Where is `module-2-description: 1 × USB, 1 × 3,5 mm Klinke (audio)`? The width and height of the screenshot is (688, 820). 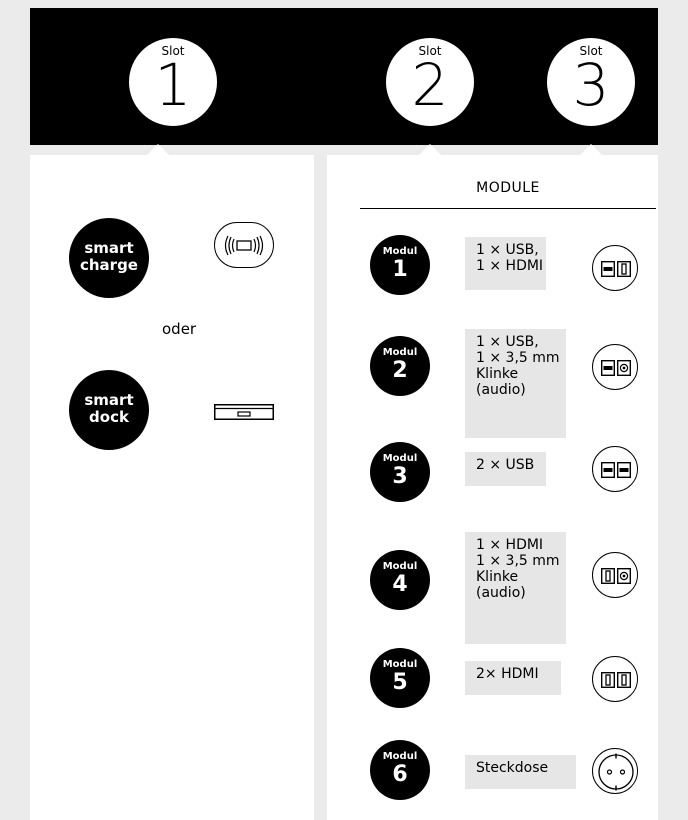 module-2-description: 1 × USB, 1 × 3,5 mm Klinke (audio) is located at coordinates (515, 383).